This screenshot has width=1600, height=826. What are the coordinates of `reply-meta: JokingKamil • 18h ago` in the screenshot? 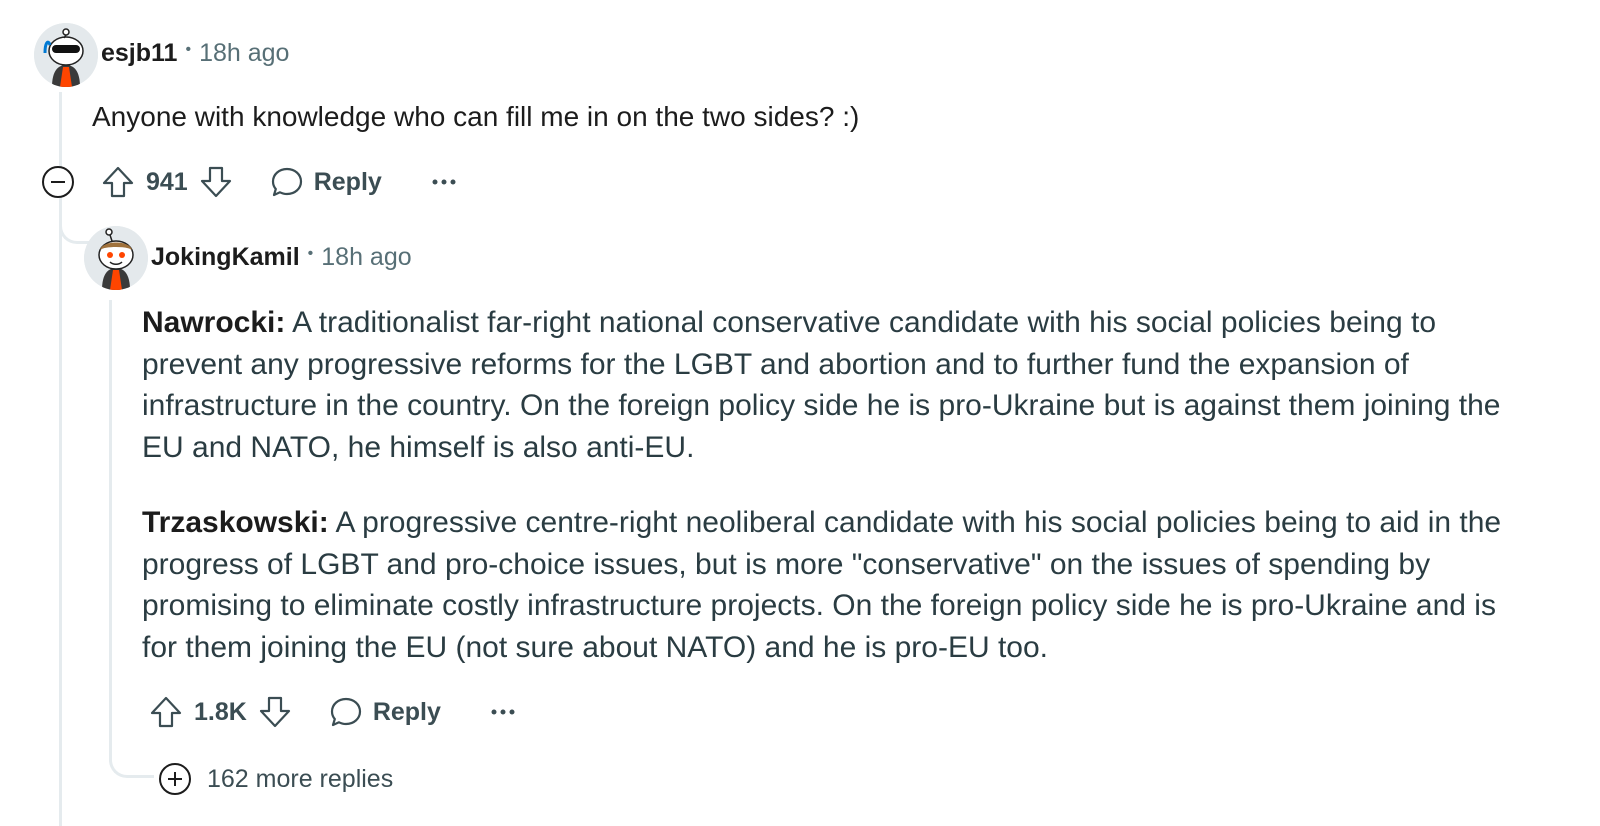 It's located at (281, 257).